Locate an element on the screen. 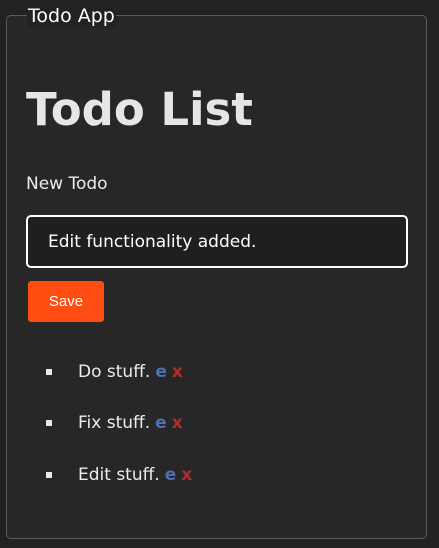 The height and width of the screenshot is (548, 439). todo-text: Do stuff. is located at coordinates (114, 372).